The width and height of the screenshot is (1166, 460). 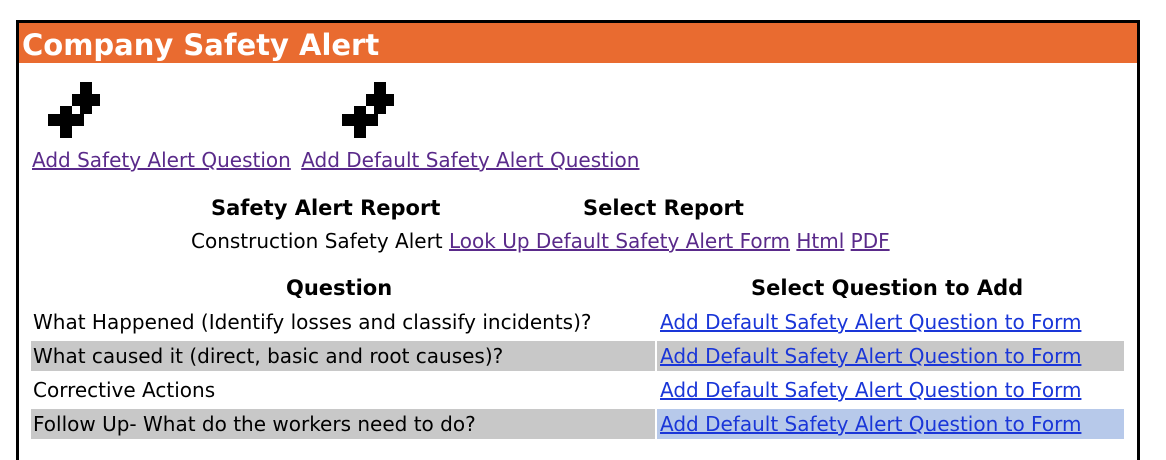 I want to click on add-default-safety-alert-question-link: Add Default Safety Alert Question, so click(x=470, y=160).